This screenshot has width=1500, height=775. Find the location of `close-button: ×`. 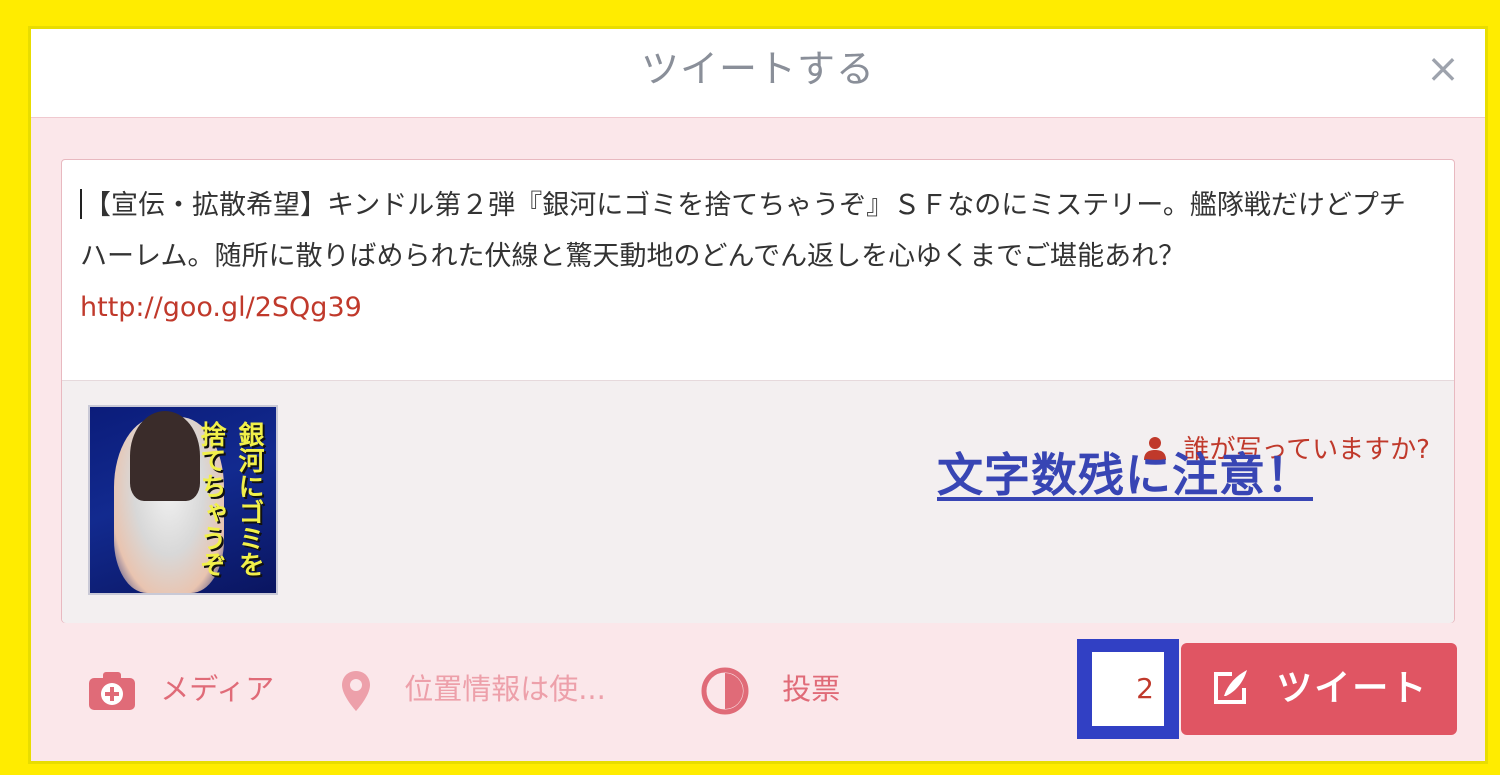

close-button: × is located at coordinates (1443, 69).